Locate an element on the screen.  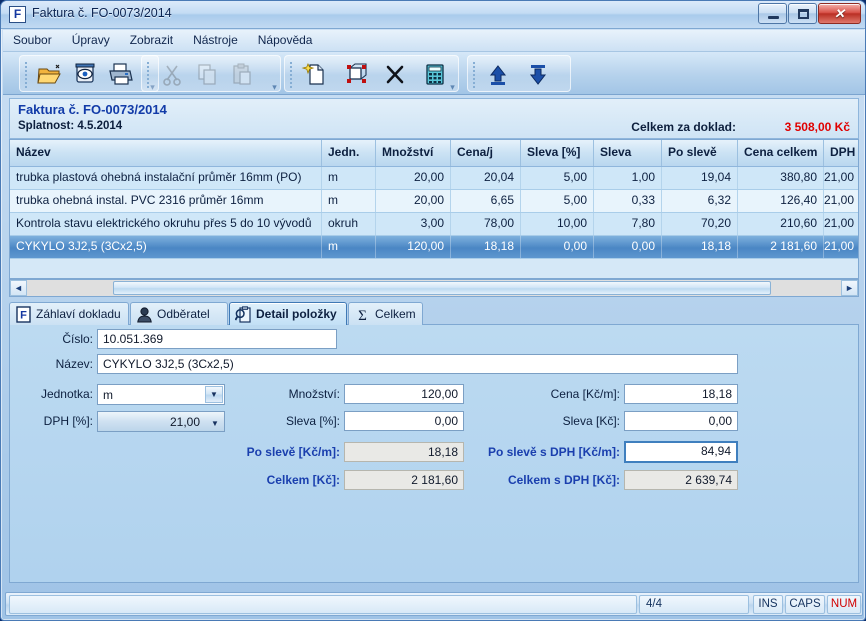
menu-upravy: Úpravy is located at coordinates (91, 41).